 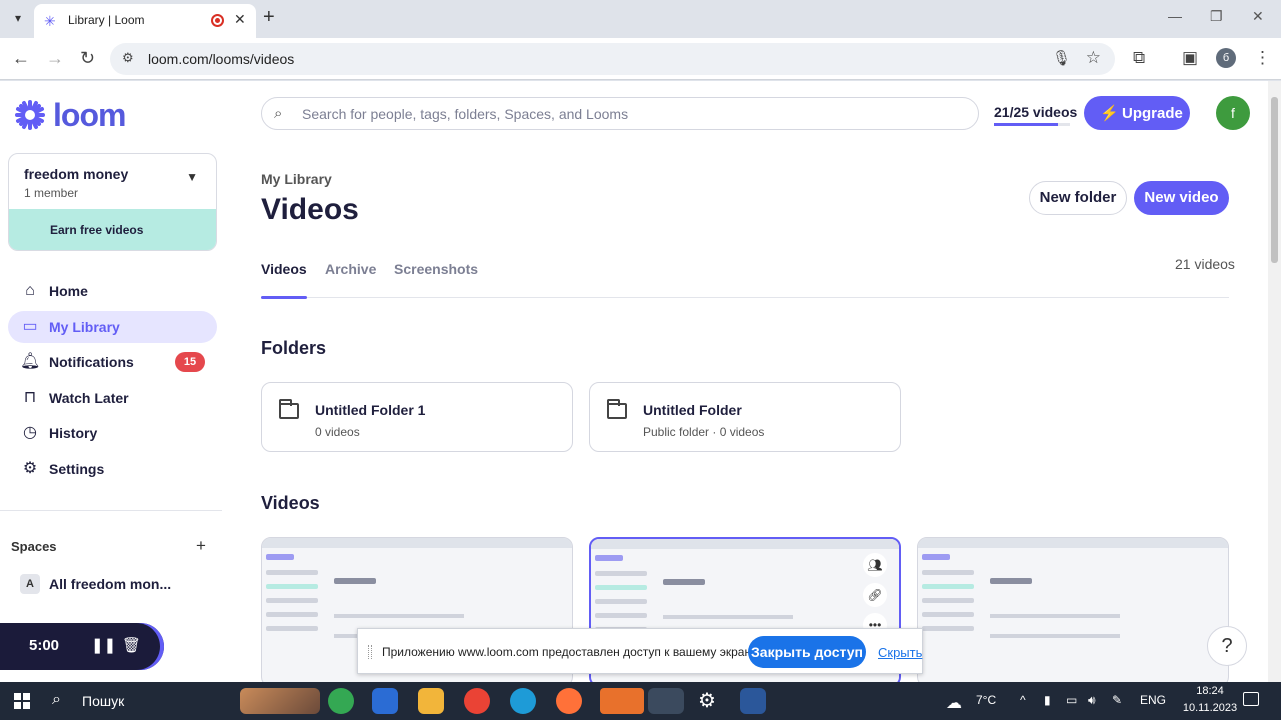 What do you see at coordinates (1226, 58) in the screenshot?
I see `browser-profile-avatar: б` at bounding box center [1226, 58].